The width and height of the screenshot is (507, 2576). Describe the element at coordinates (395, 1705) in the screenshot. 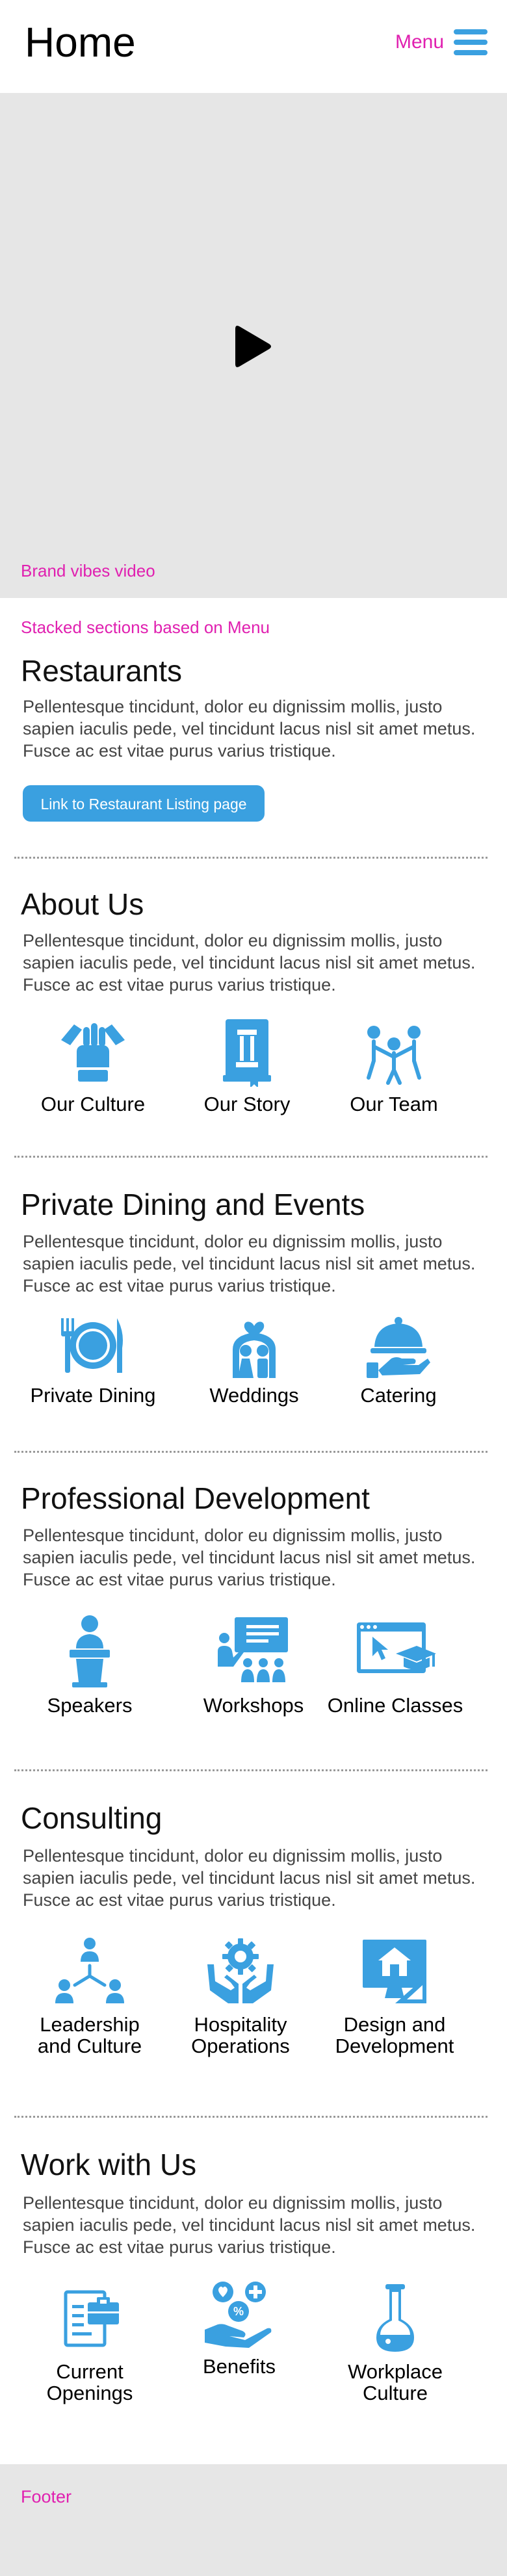

I see `tile-label: Online Classes` at that location.